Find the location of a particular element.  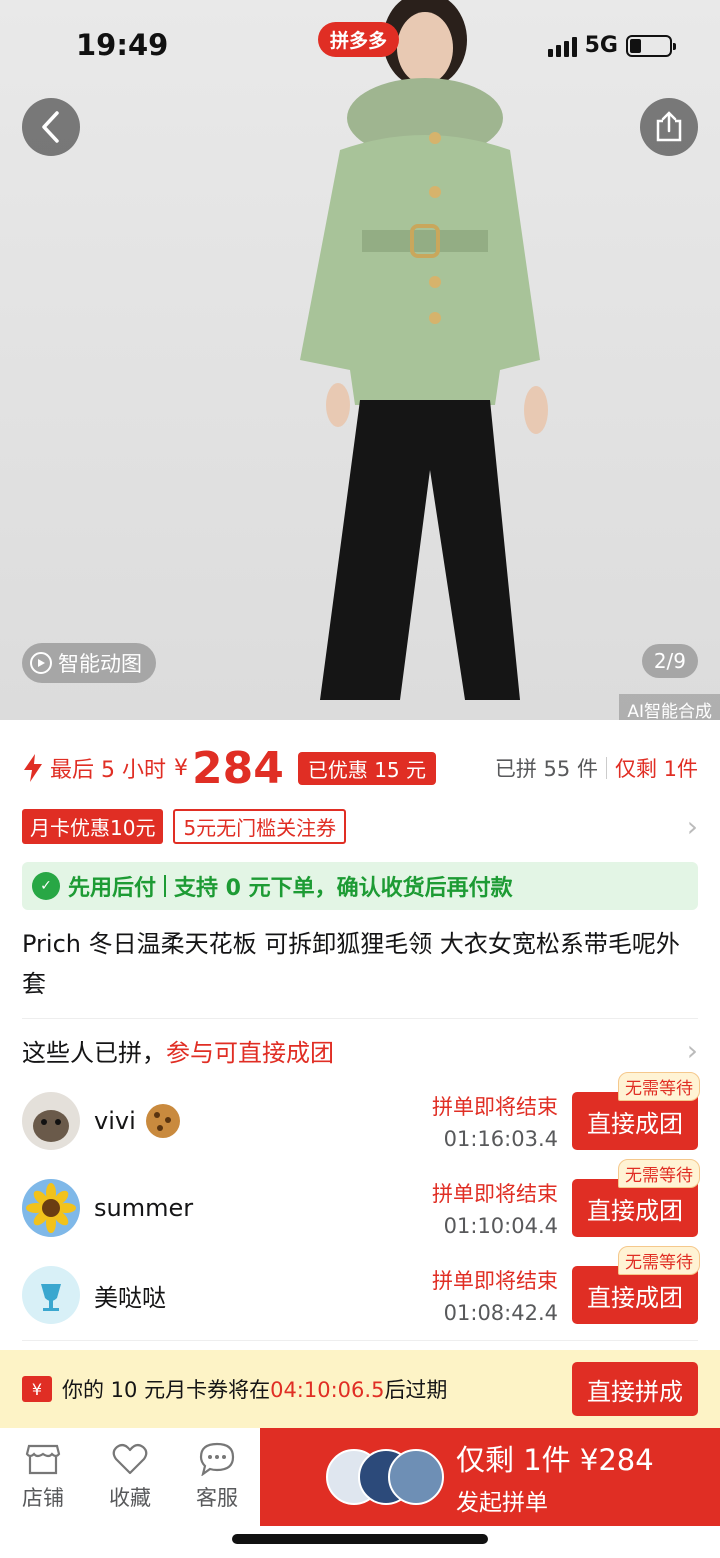

cookie-icon is located at coordinates (162, 1121).